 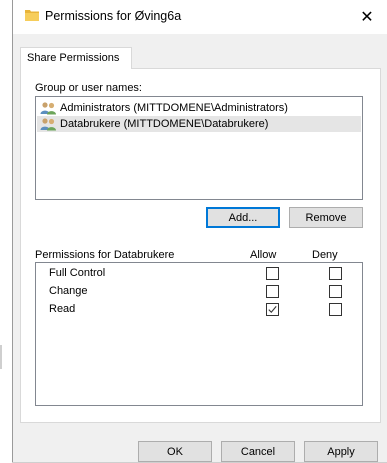 What do you see at coordinates (200, 17) in the screenshot?
I see `title-bar: Permissions for Øving6a ✕` at bounding box center [200, 17].